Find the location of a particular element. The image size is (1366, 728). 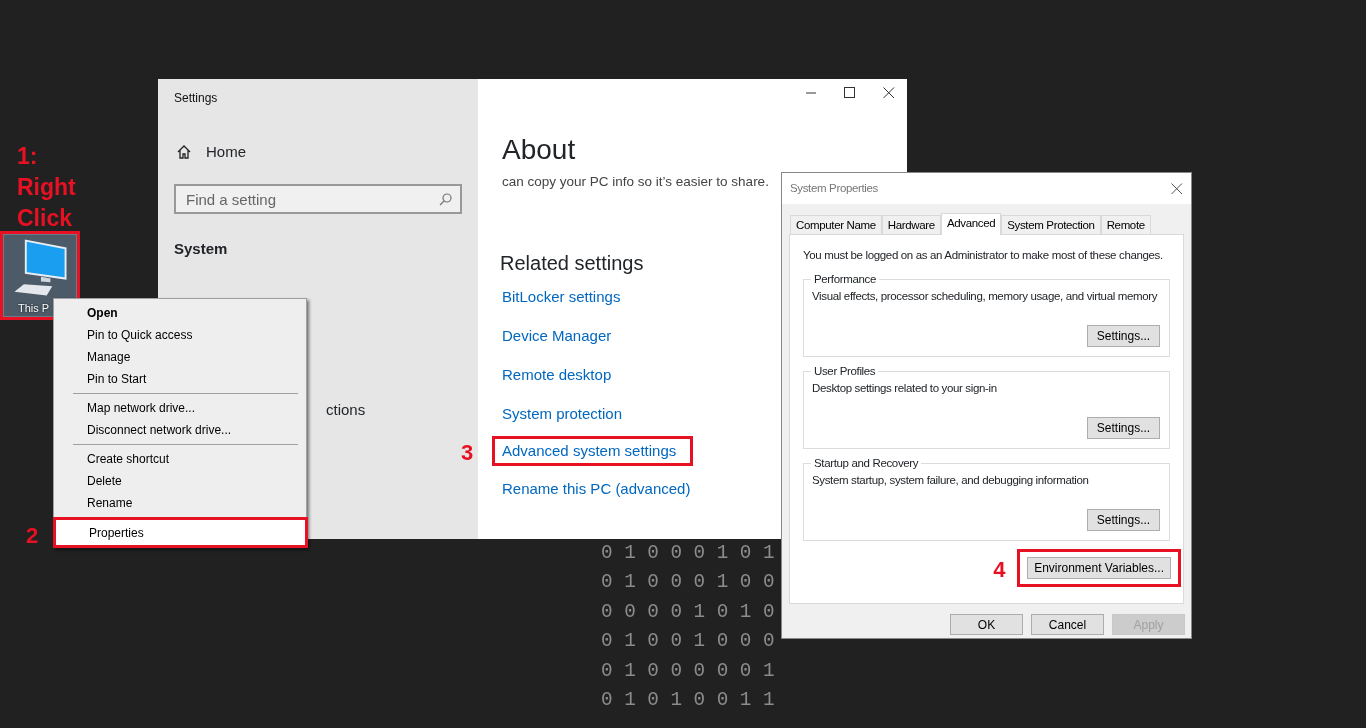

maximize-icon is located at coordinates (849, 92).